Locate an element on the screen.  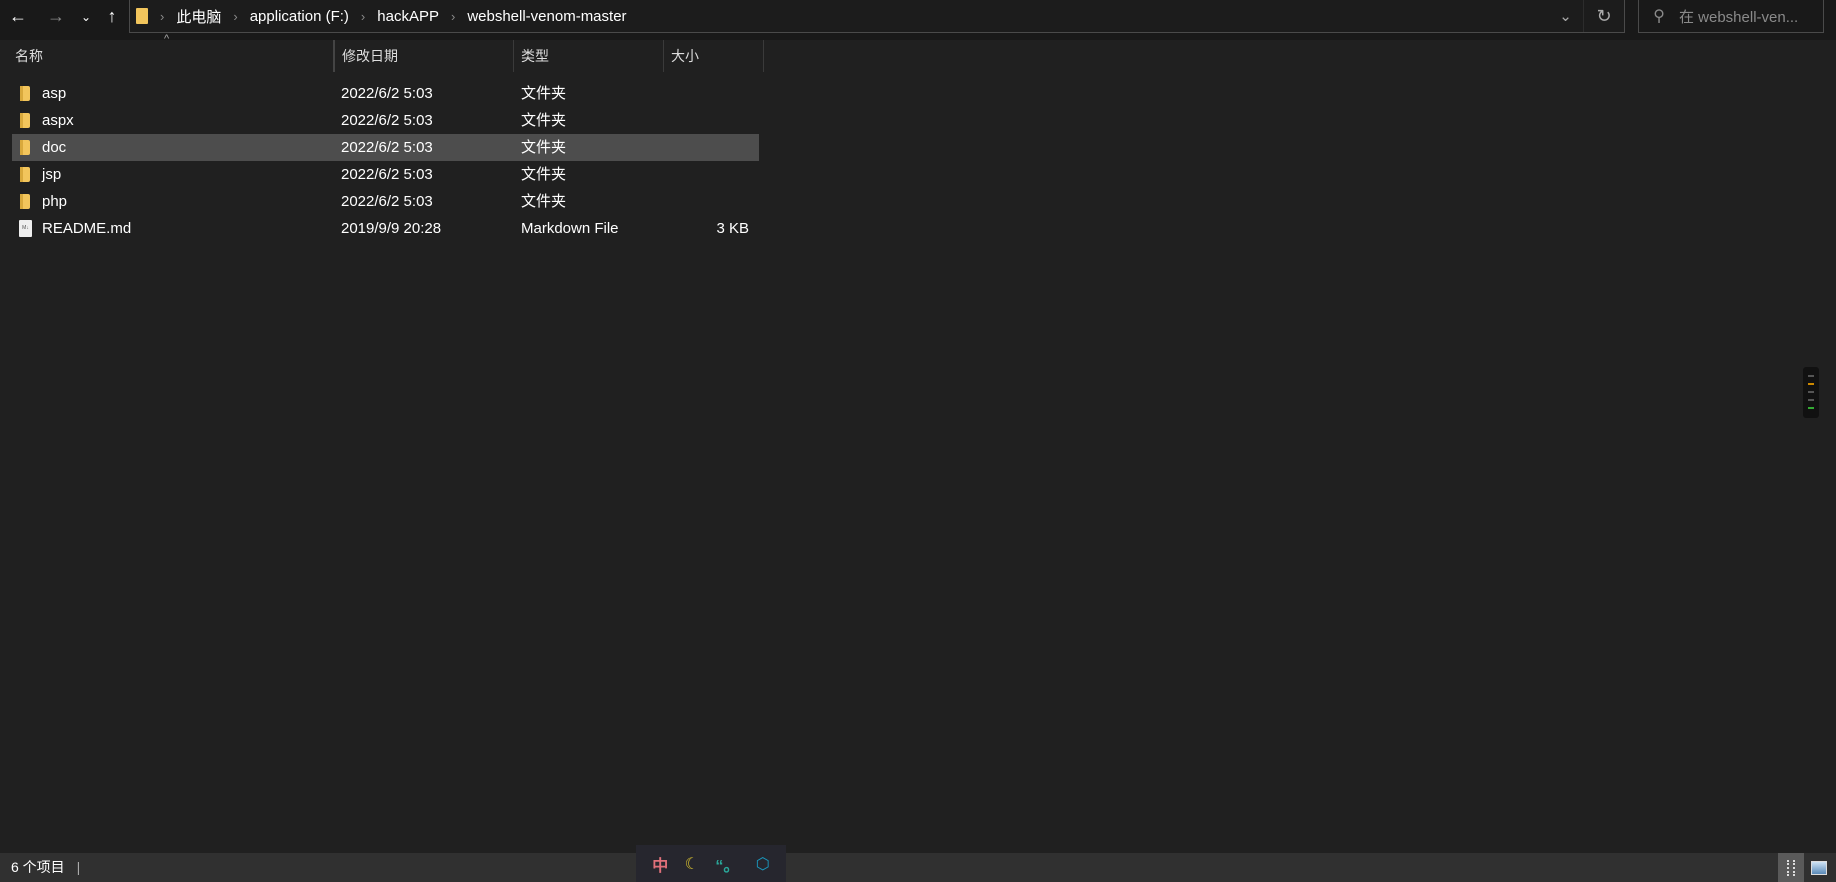
file-row-doc: doc 2022/6/2 5:03 文件夹 is located at coordinates (385, 147).